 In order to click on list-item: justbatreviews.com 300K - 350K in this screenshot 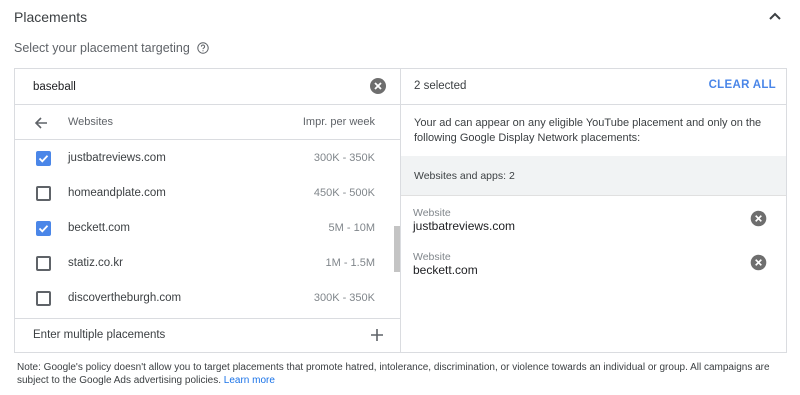, I will do `click(207, 158)`.